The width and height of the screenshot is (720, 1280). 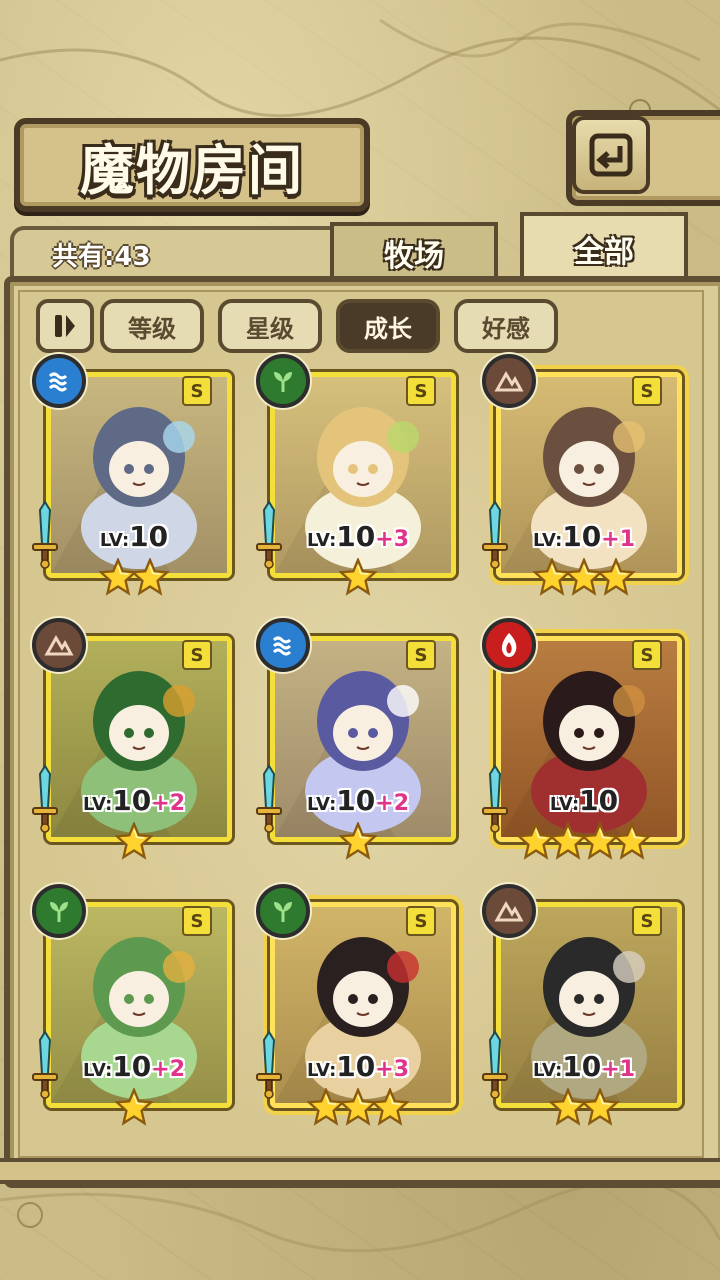 I want to click on back-arrow-icon, so click(x=611, y=155).